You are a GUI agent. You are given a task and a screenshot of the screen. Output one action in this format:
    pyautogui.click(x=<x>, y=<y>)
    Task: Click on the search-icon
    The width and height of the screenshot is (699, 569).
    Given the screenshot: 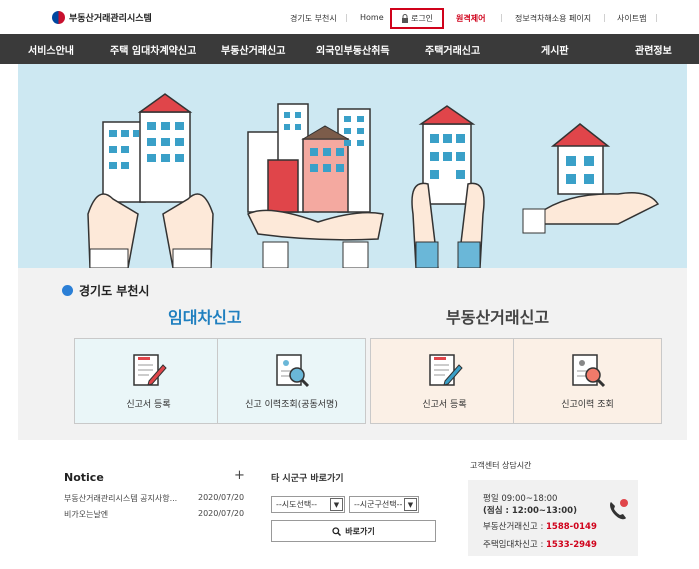 What is the action you would take?
    pyautogui.click(x=337, y=531)
    